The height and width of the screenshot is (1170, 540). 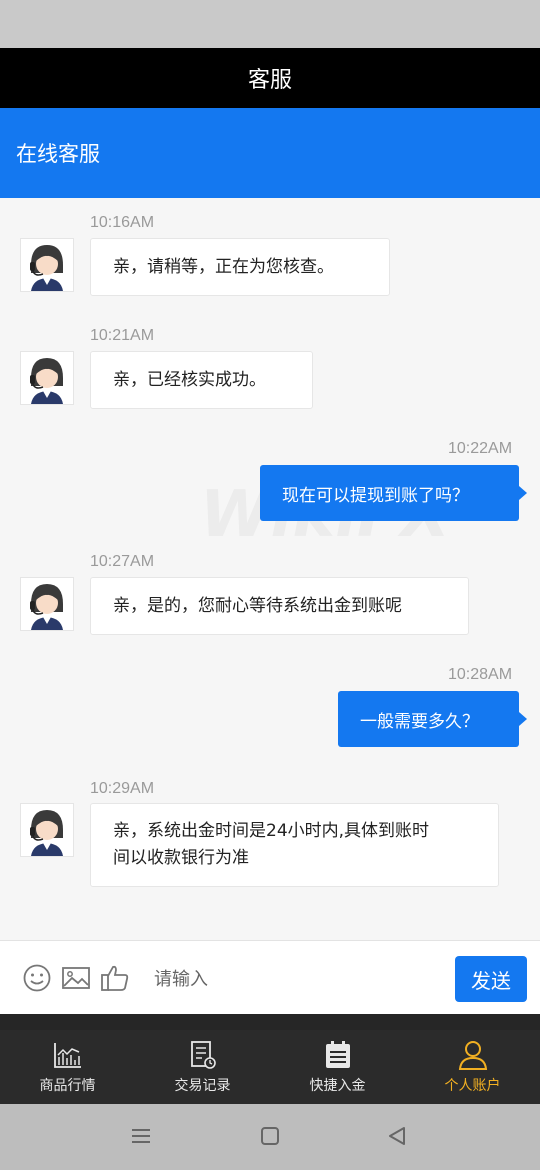 What do you see at coordinates (203, 1055) in the screenshot?
I see `record-icon` at bounding box center [203, 1055].